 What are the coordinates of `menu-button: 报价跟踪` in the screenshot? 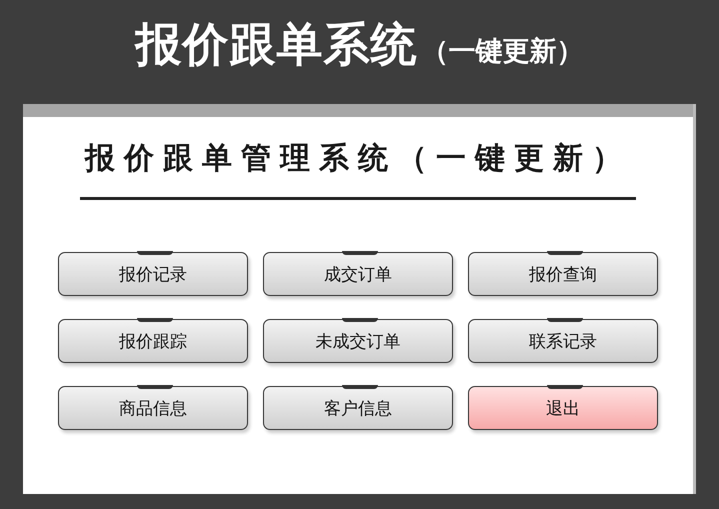 It's located at (153, 341).